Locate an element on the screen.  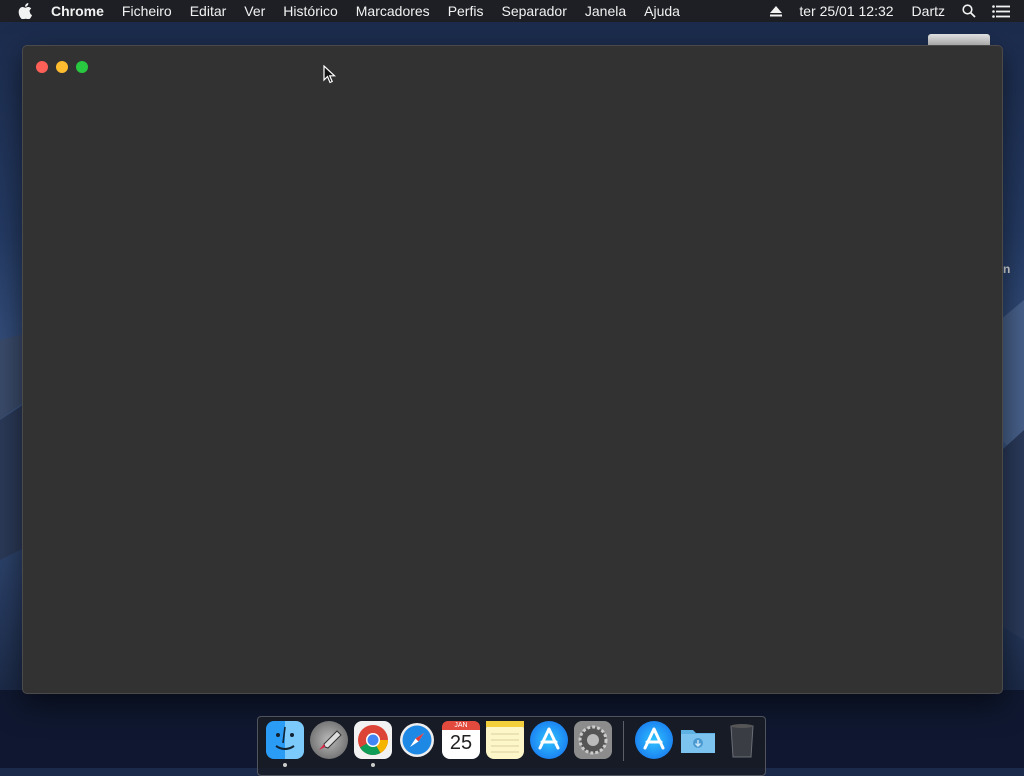
menu-ficheiro: Ficheiro is located at coordinates (147, 11).